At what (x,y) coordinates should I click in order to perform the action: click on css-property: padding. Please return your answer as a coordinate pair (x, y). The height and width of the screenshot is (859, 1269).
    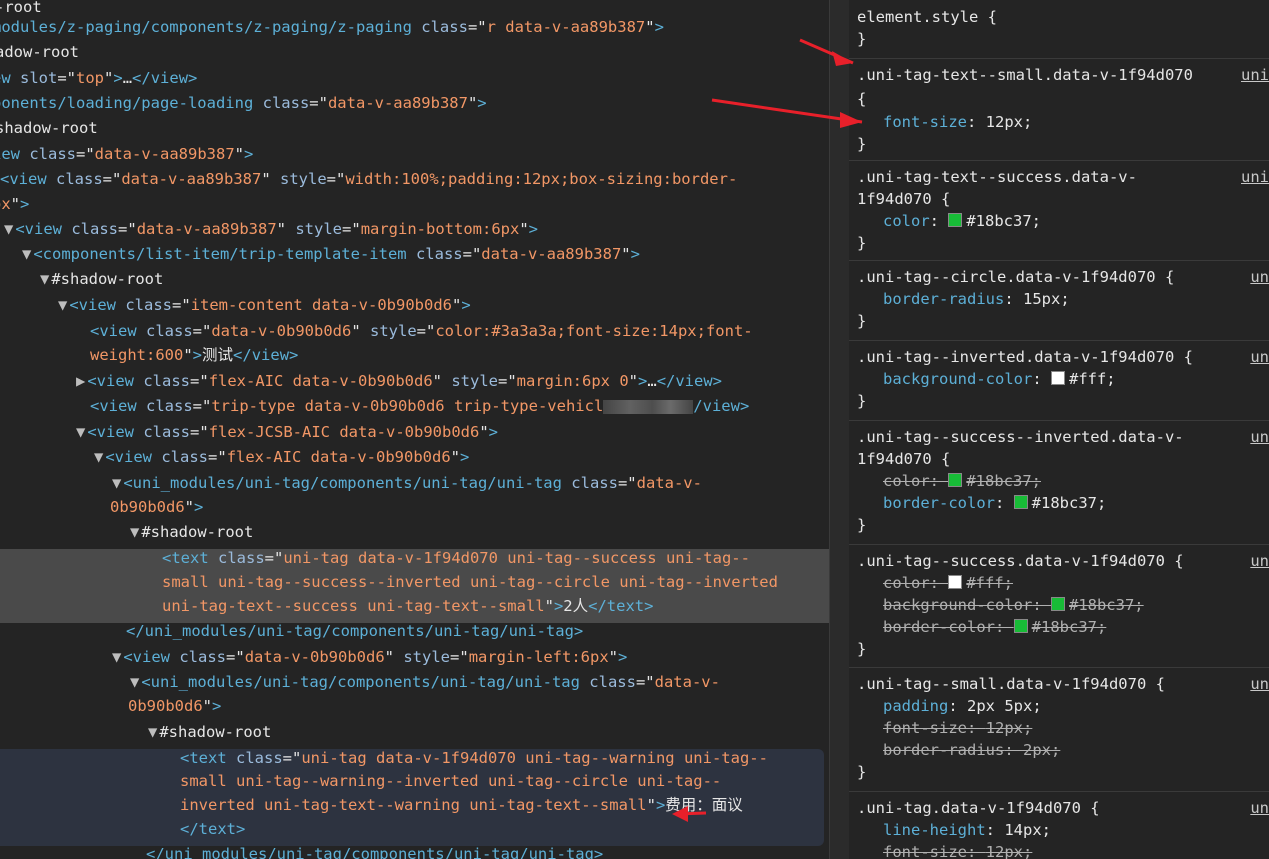
    Looking at the image, I should click on (915, 706).